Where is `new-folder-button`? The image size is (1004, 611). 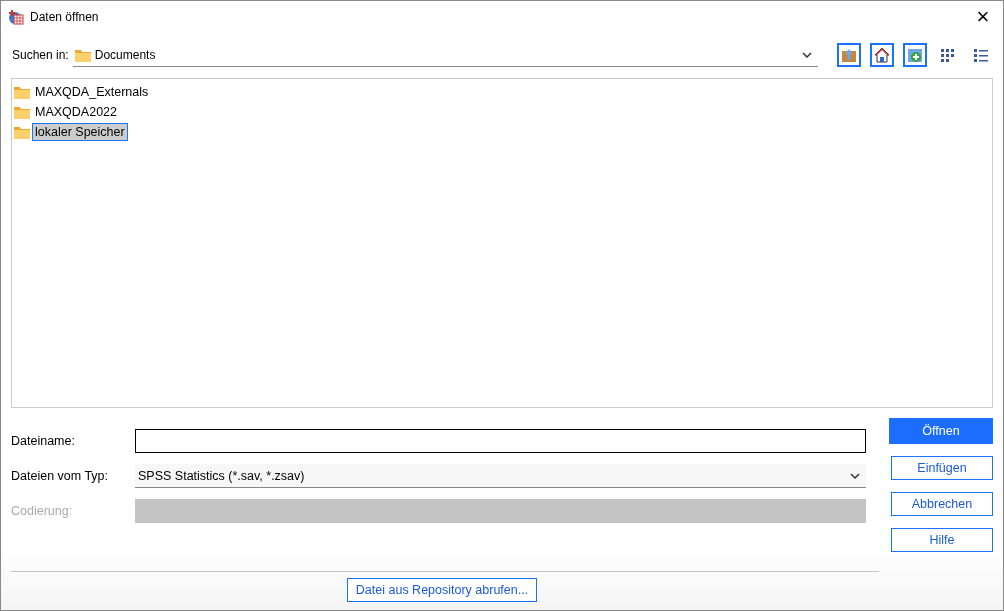 new-folder-button is located at coordinates (915, 55).